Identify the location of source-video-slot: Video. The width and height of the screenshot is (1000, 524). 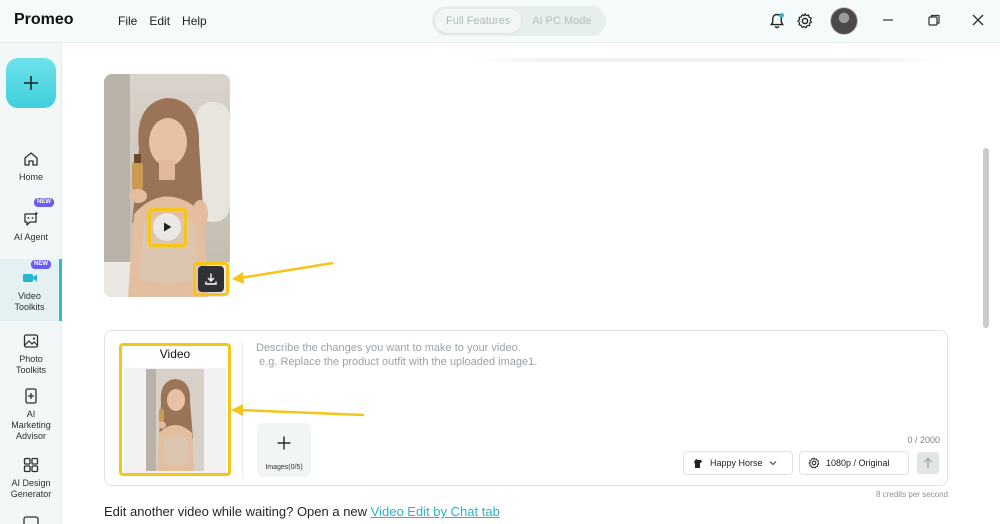
(175, 409).